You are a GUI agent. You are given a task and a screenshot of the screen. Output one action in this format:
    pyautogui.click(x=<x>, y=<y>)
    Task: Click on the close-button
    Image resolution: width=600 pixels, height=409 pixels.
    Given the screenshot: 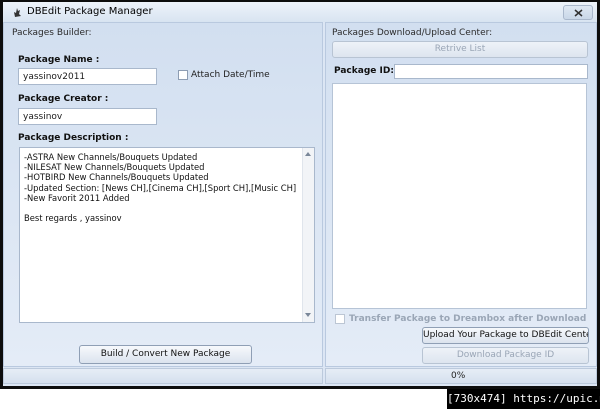 What is the action you would take?
    pyautogui.click(x=578, y=12)
    